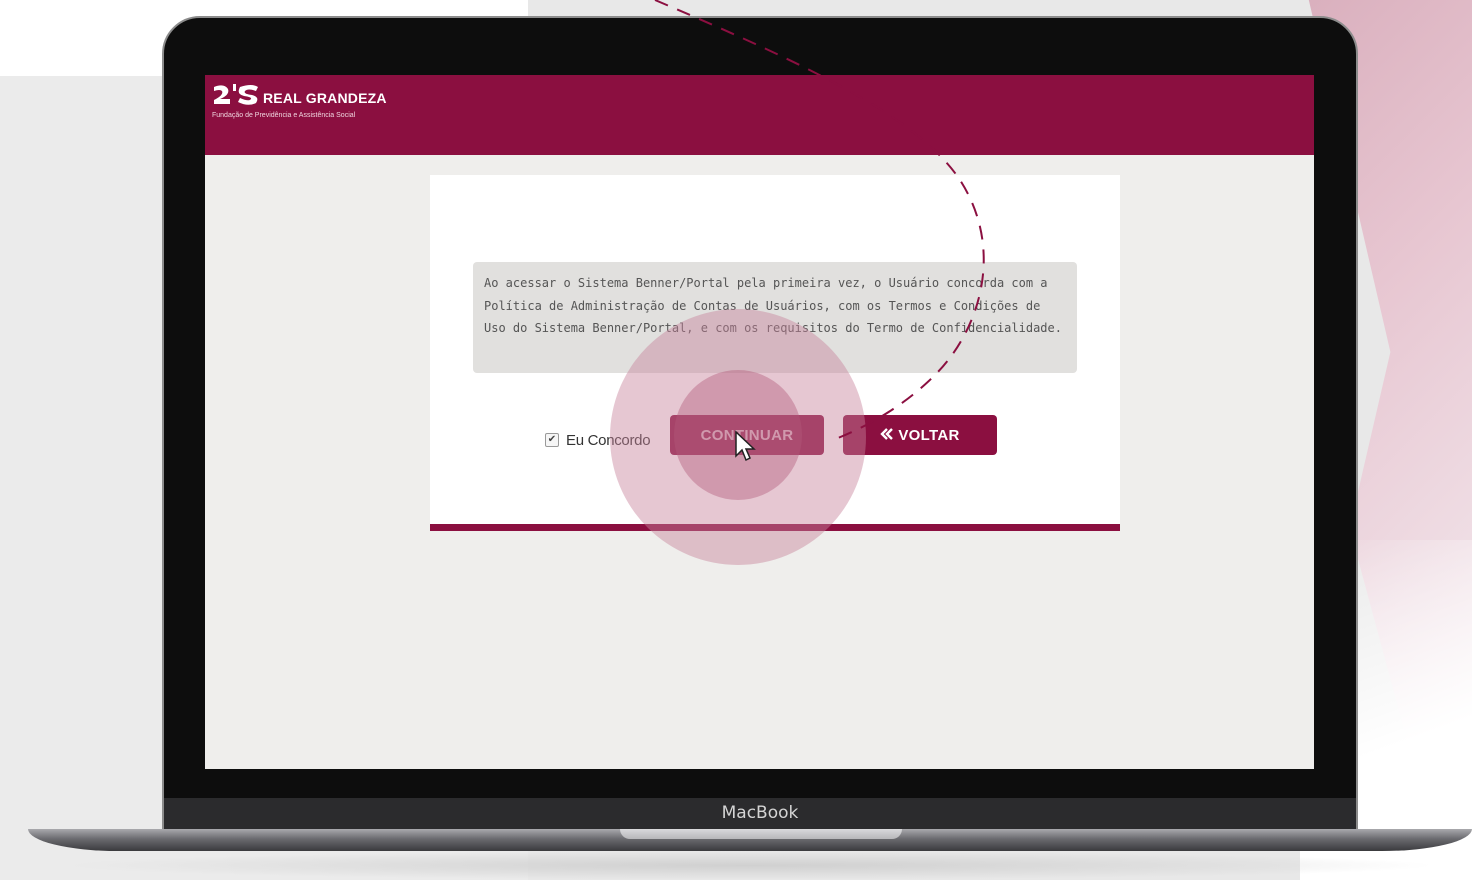 The height and width of the screenshot is (880, 1472). What do you see at coordinates (325, 98) in the screenshot?
I see `brand-name: REAL GRANDEZA` at bounding box center [325, 98].